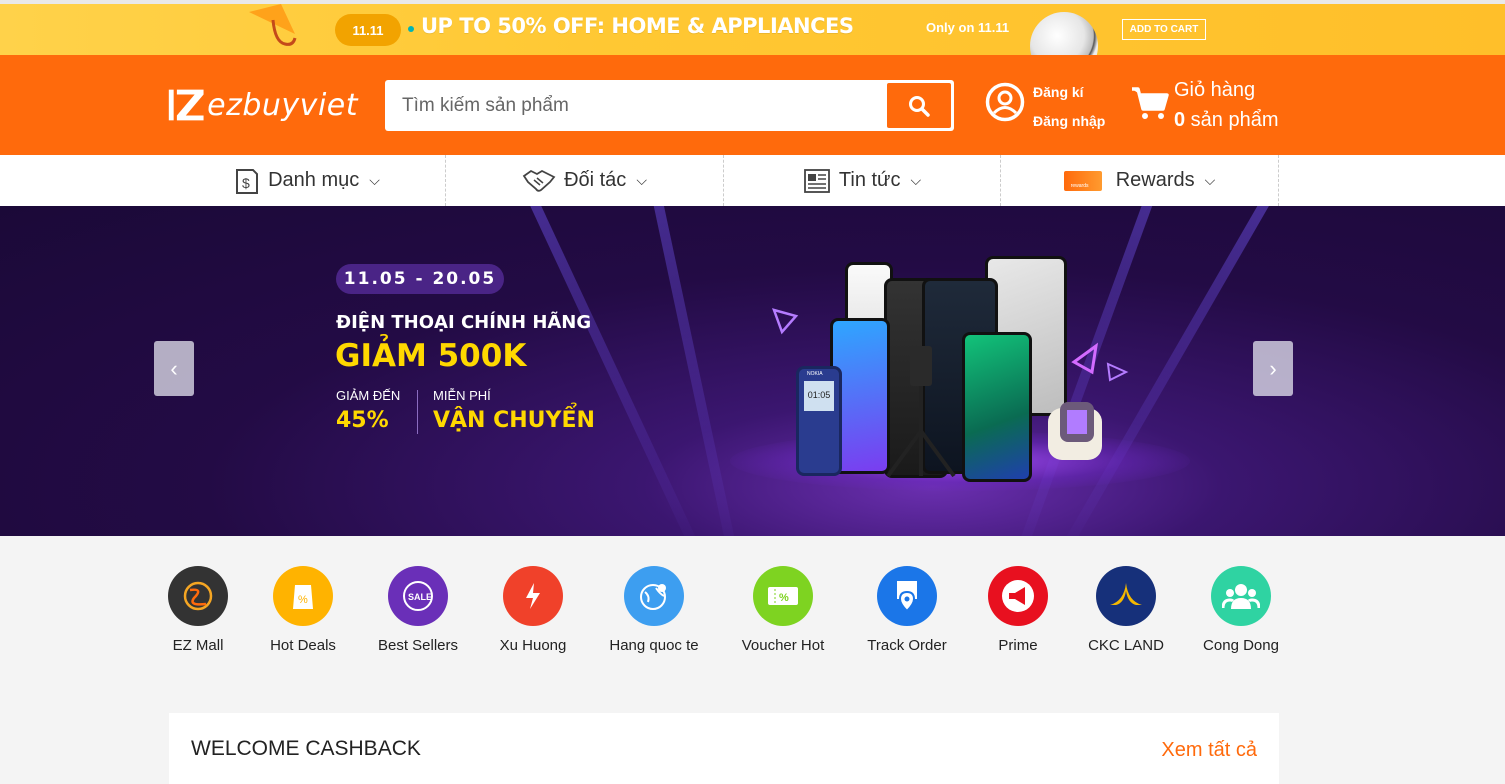 This screenshot has height=784, width=1505. Describe the element at coordinates (1050, 106) in the screenshot. I see `account-area: Đăng kí Đăng nhập` at that location.